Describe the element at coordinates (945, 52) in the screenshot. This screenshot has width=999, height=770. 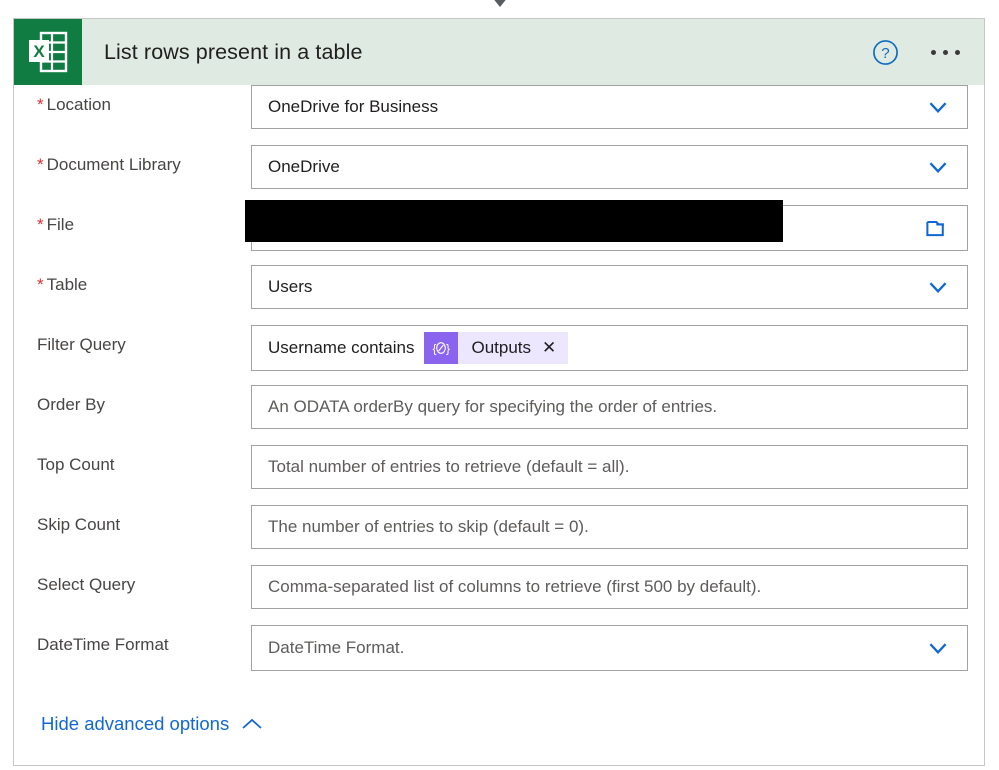
I see `ellipsis-icon` at that location.